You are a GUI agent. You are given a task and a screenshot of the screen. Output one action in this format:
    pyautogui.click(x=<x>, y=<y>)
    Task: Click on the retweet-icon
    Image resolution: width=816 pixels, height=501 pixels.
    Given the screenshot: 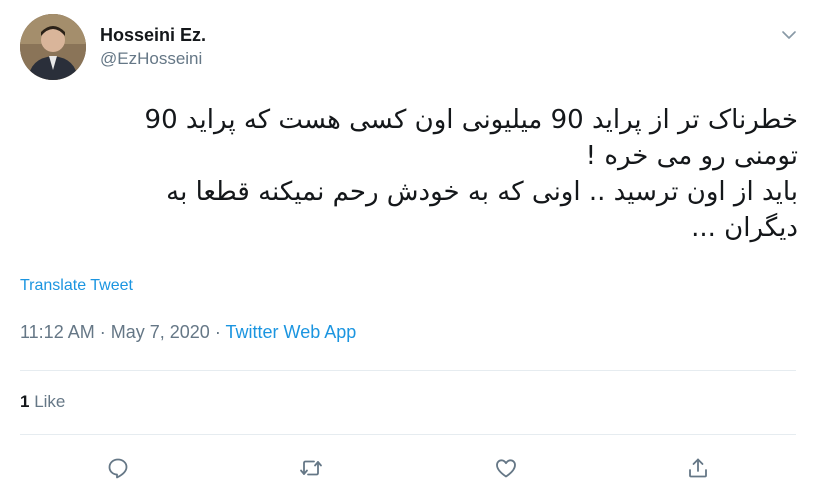 What is the action you would take?
    pyautogui.click(x=311, y=468)
    